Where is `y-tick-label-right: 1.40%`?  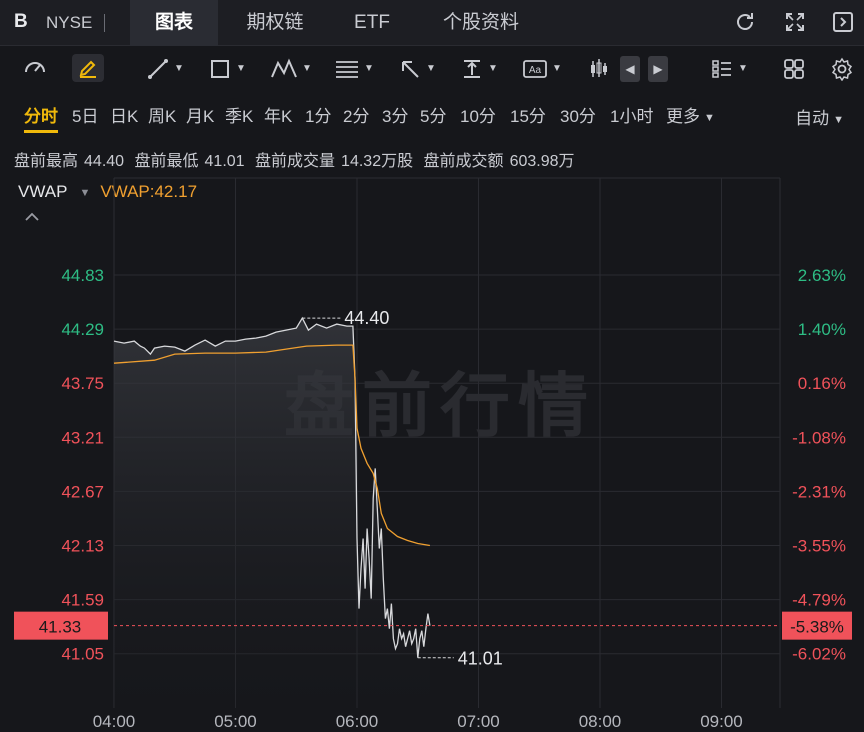
y-tick-label-right: 1.40% is located at coordinates (822, 329).